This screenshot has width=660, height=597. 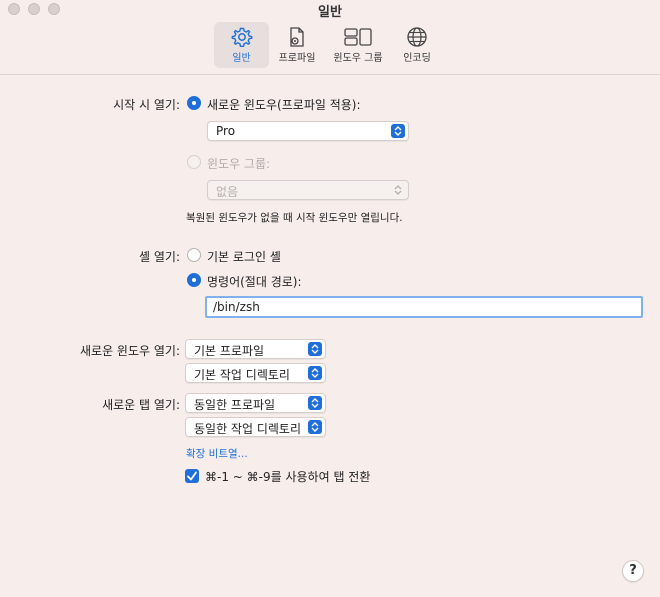 What do you see at coordinates (308, 131) in the screenshot?
I see `startup-profile-popup: Pro` at bounding box center [308, 131].